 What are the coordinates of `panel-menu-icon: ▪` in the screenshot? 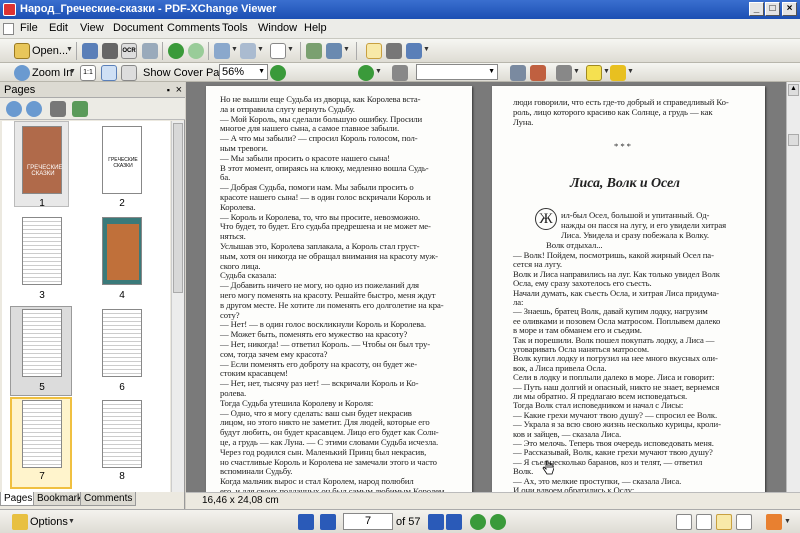 It's located at (168, 90).